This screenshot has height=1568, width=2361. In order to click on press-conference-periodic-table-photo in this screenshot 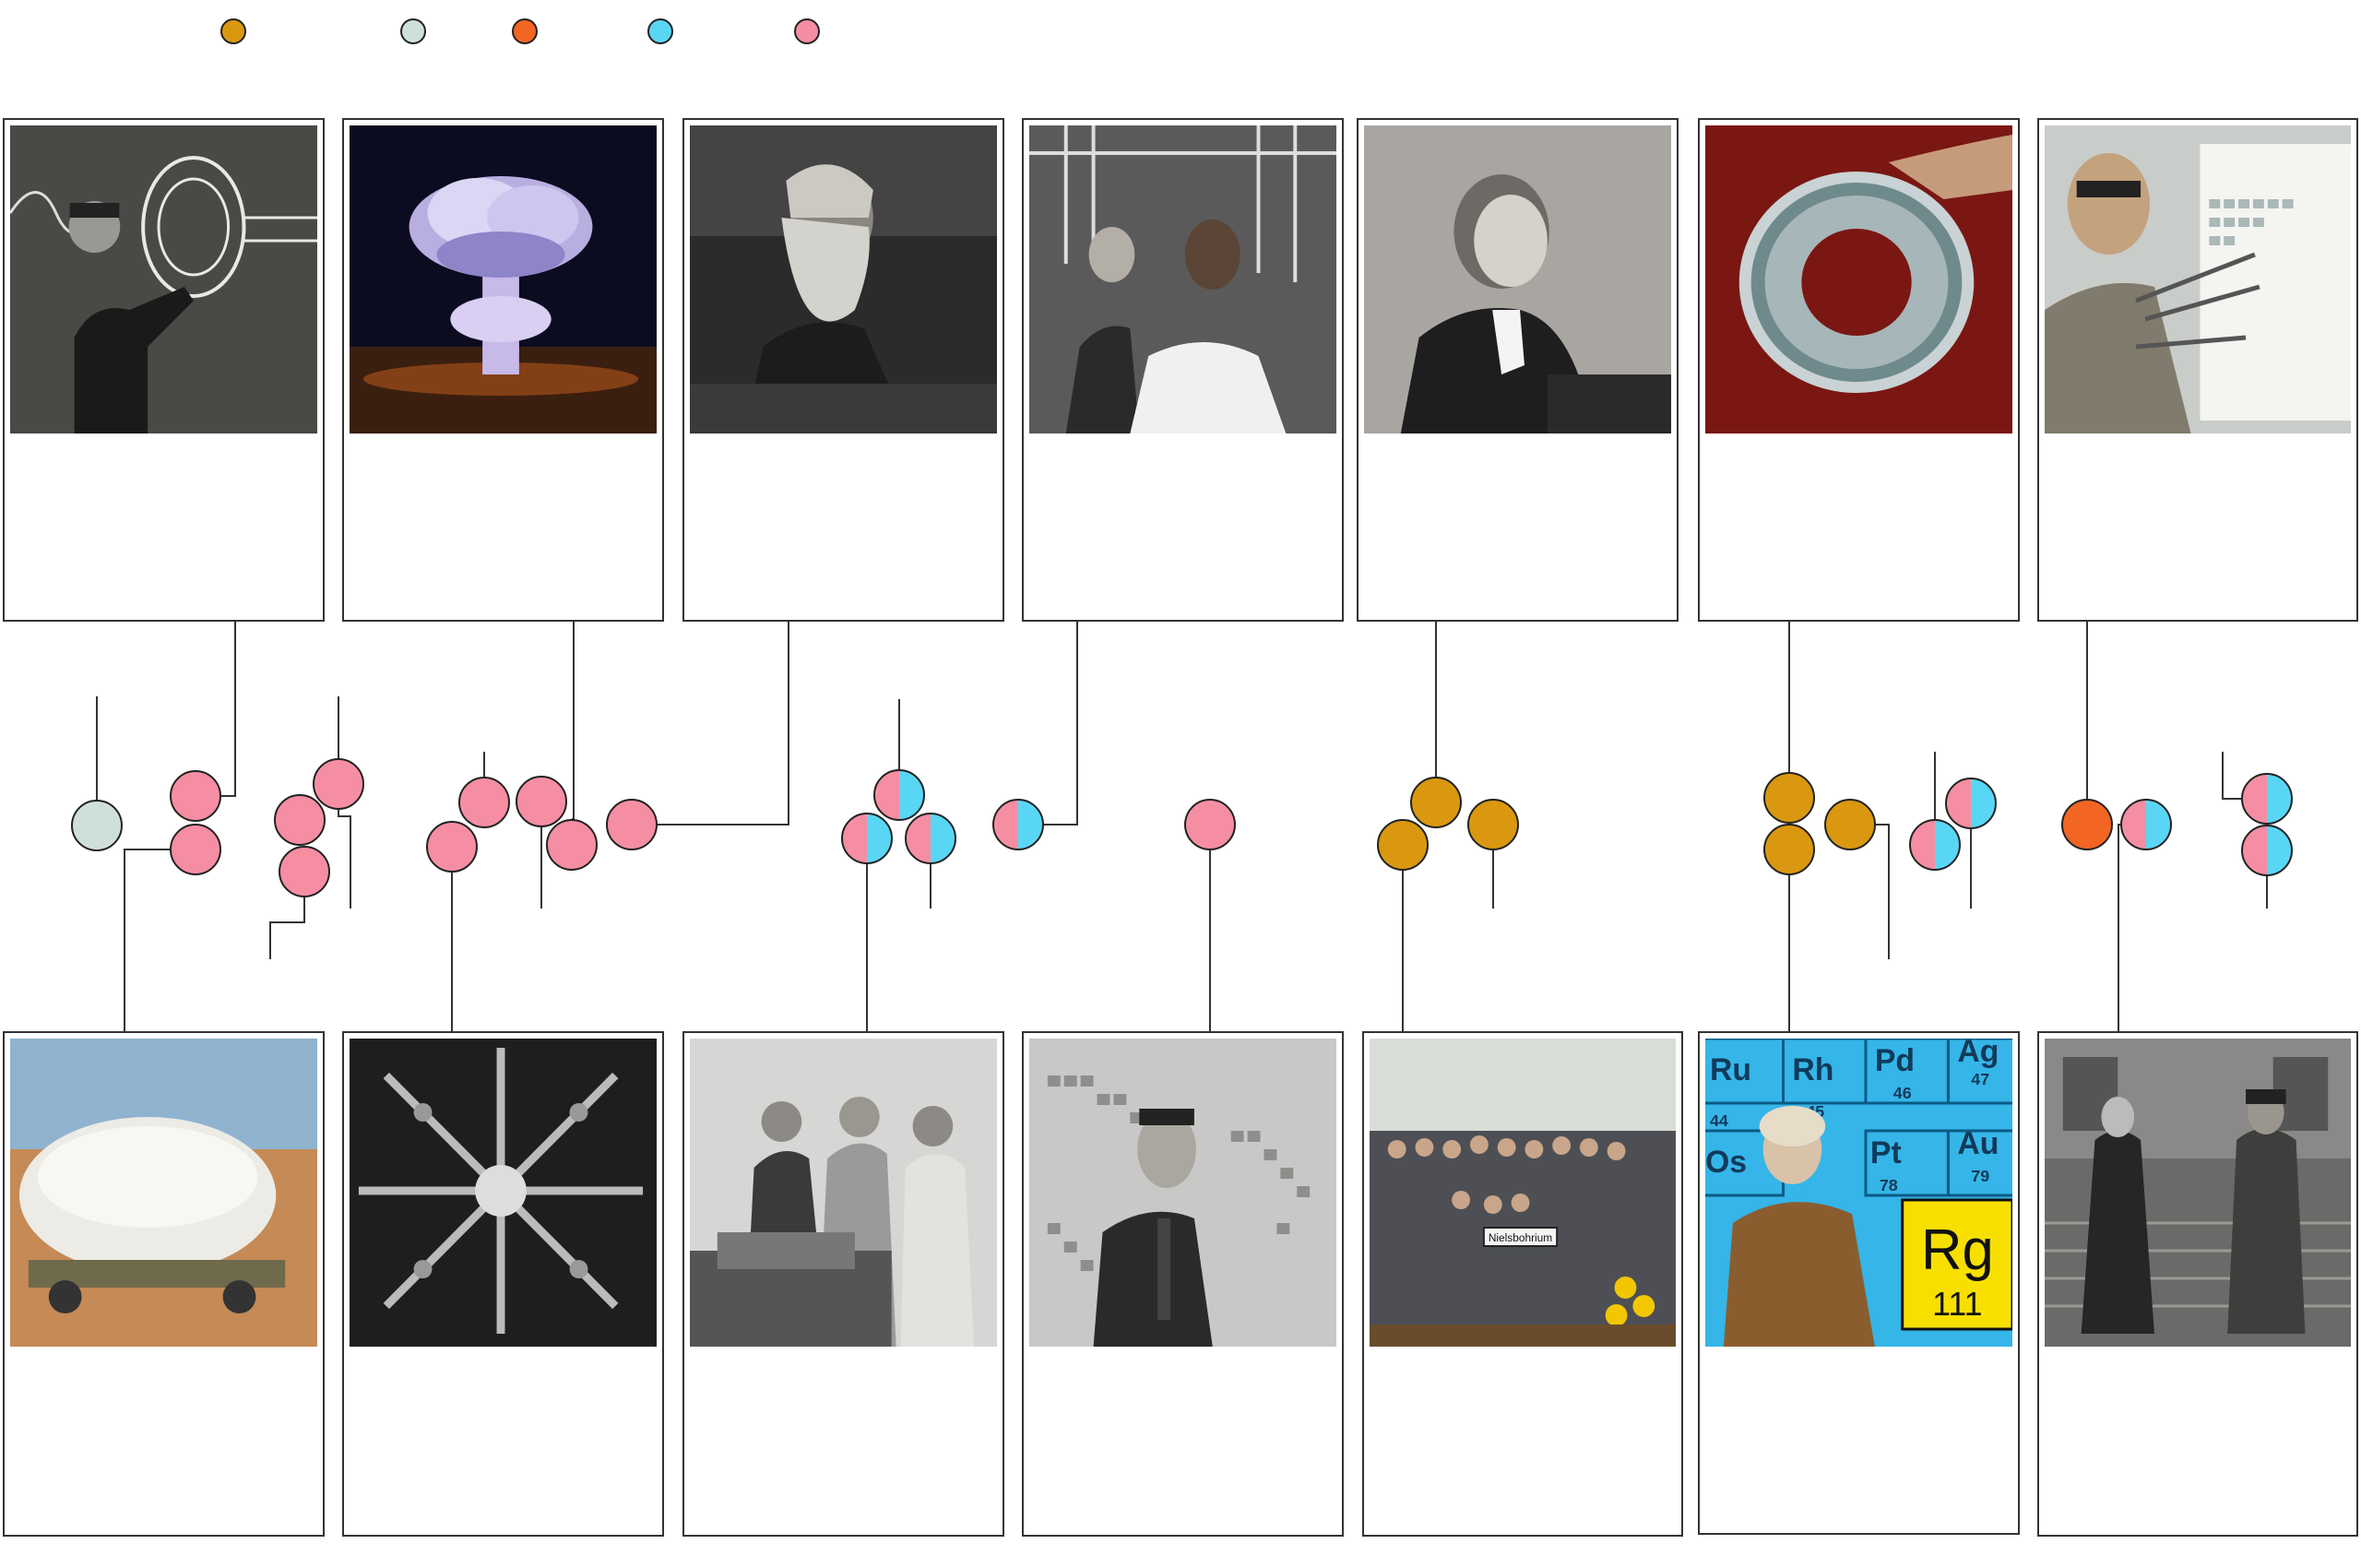, I will do `click(2198, 279)`.